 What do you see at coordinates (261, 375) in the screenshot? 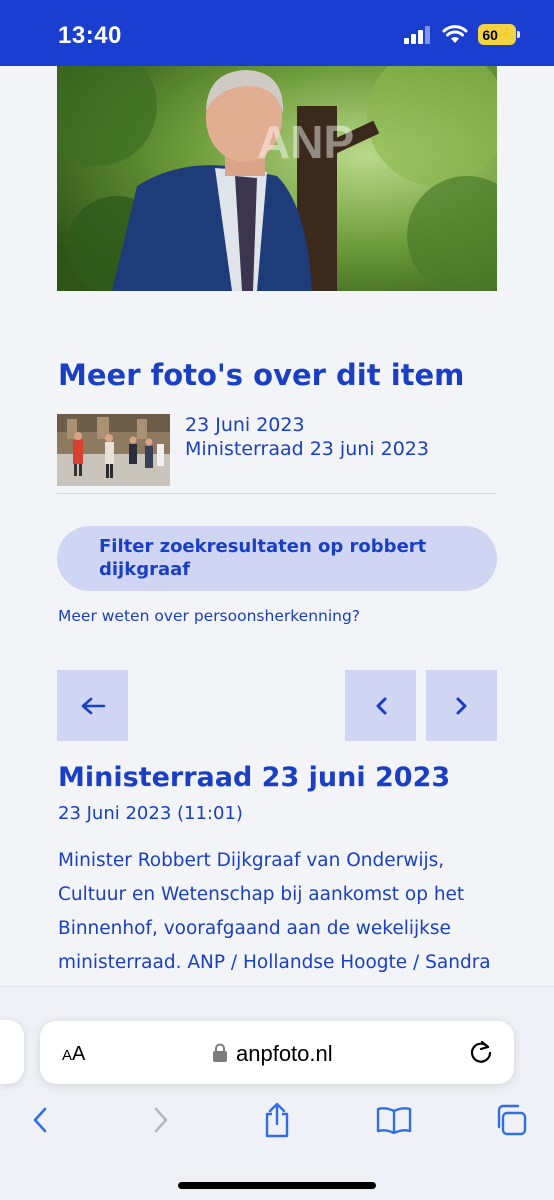
I see `more-photos-heading: Meer foto's over dit item` at bounding box center [261, 375].